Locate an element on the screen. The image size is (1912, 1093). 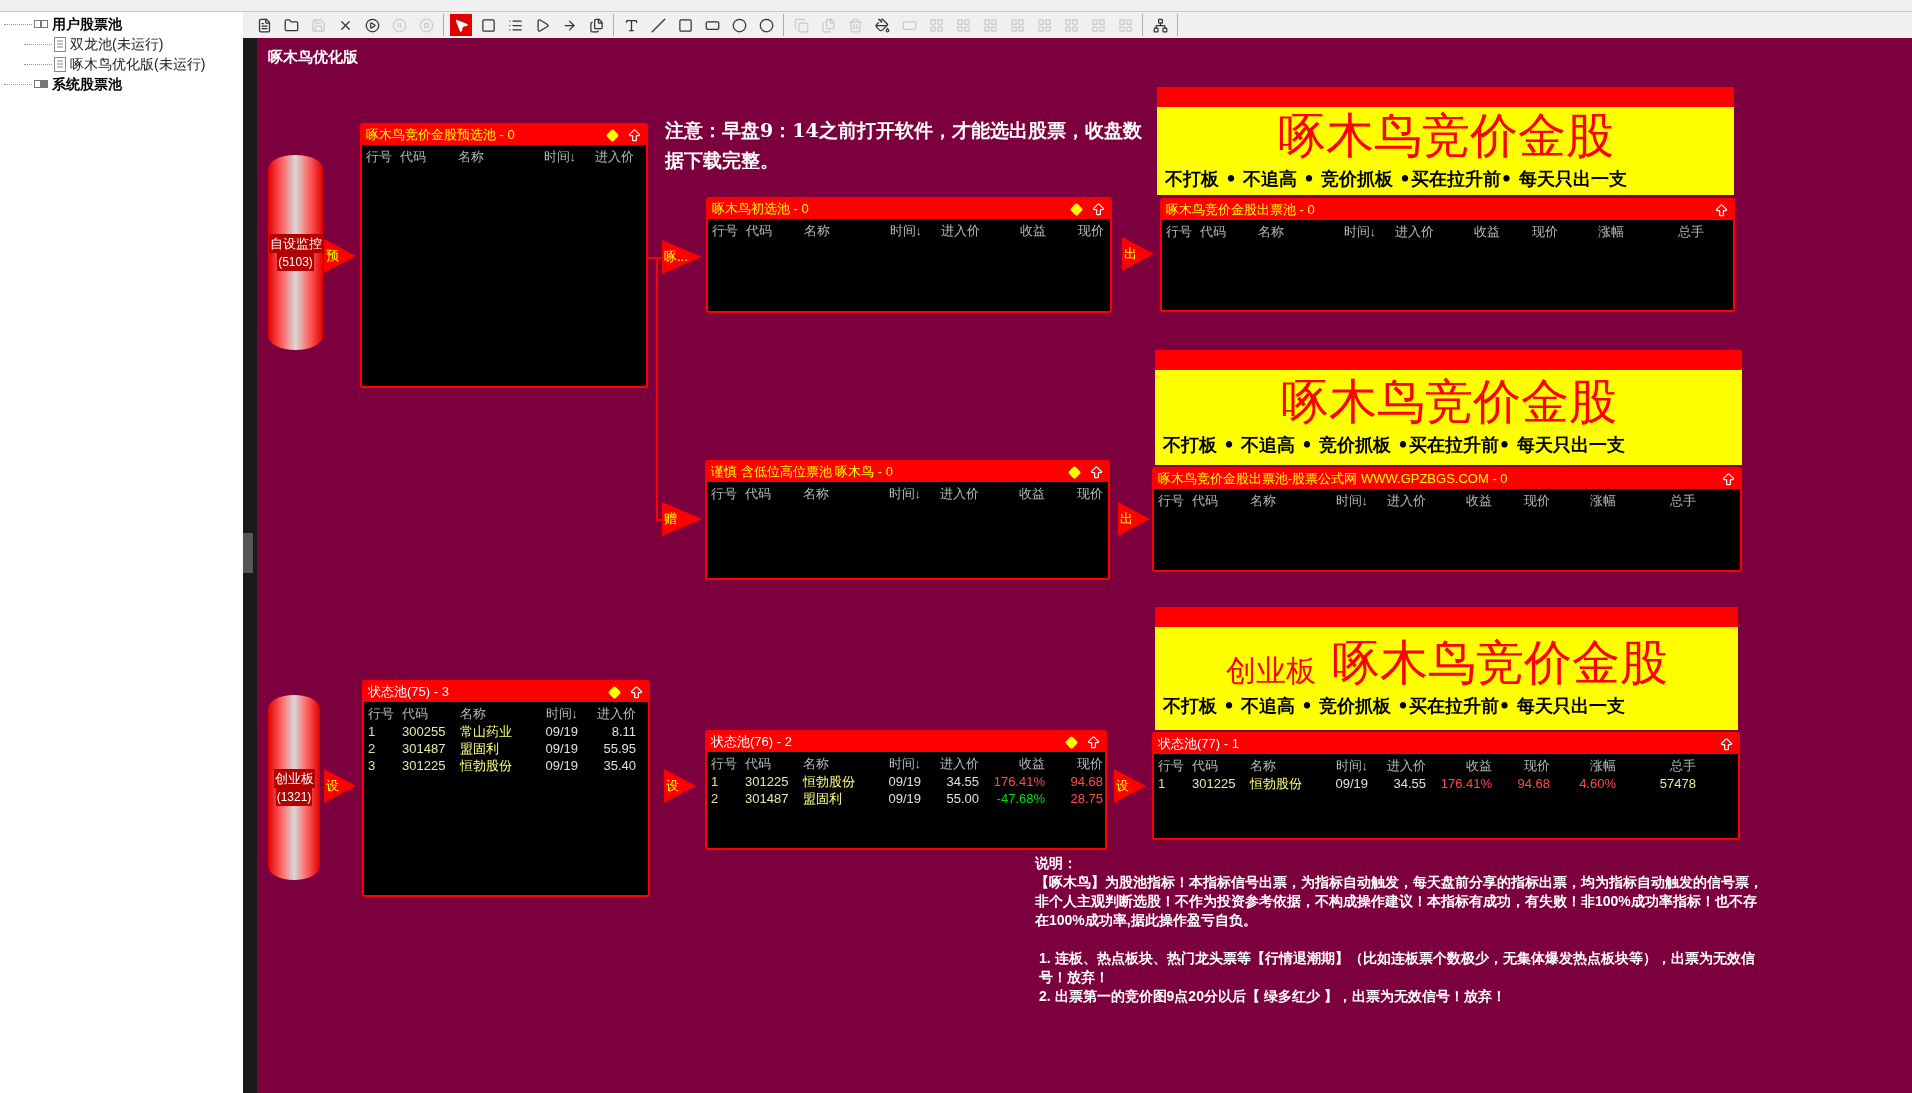
flow-arrow: 预 is located at coordinates (340, 256).